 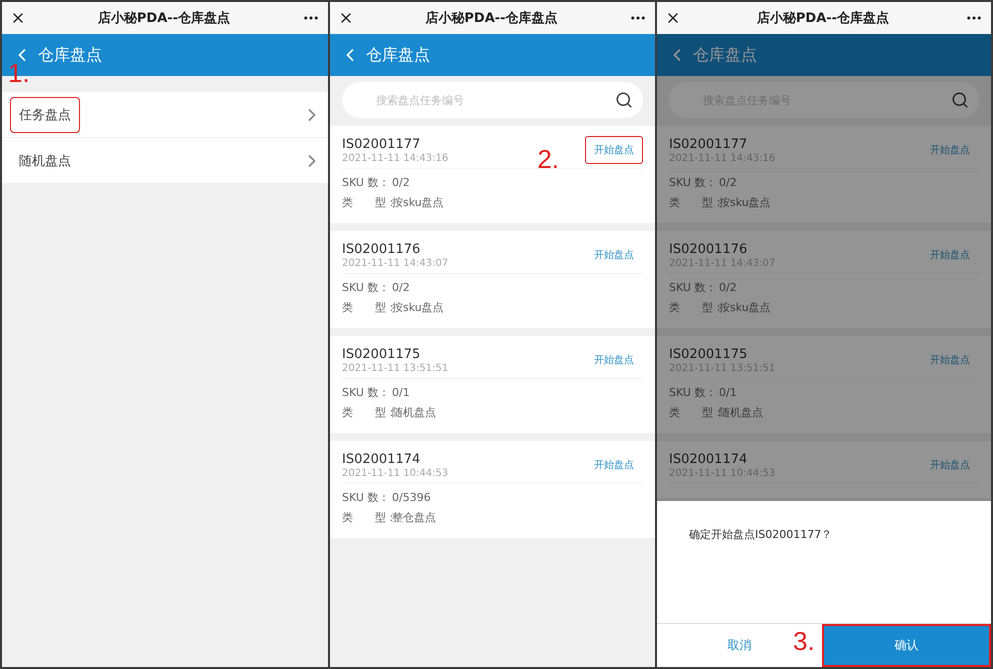 What do you see at coordinates (45, 161) in the screenshot?
I see `menu-label: 随机盘点` at bounding box center [45, 161].